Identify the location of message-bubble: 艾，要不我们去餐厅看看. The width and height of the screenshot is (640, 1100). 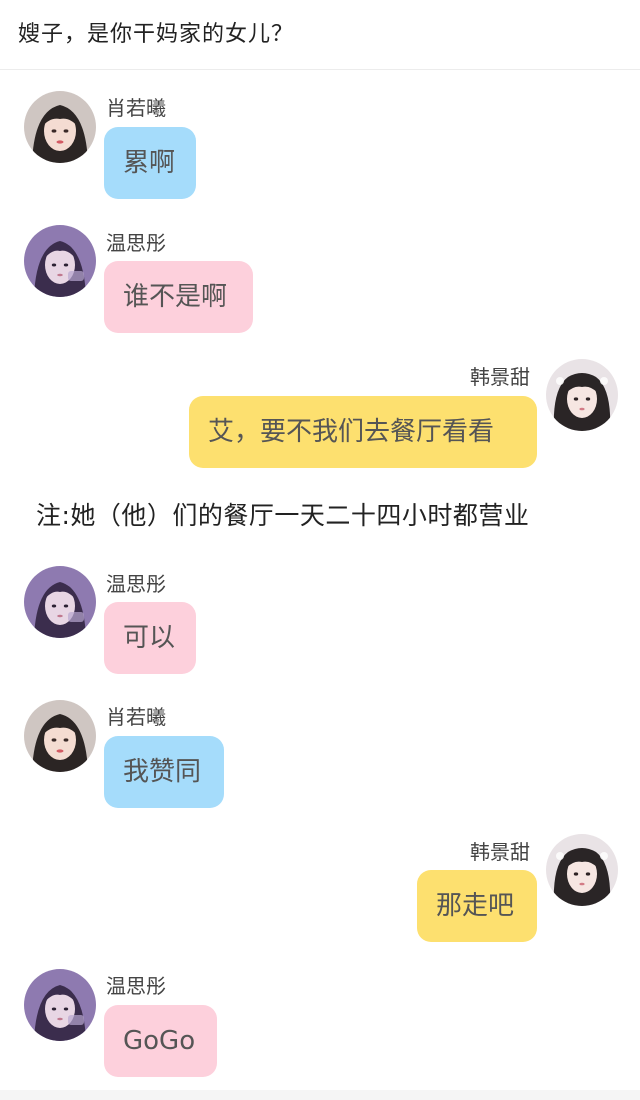
(363, 432).